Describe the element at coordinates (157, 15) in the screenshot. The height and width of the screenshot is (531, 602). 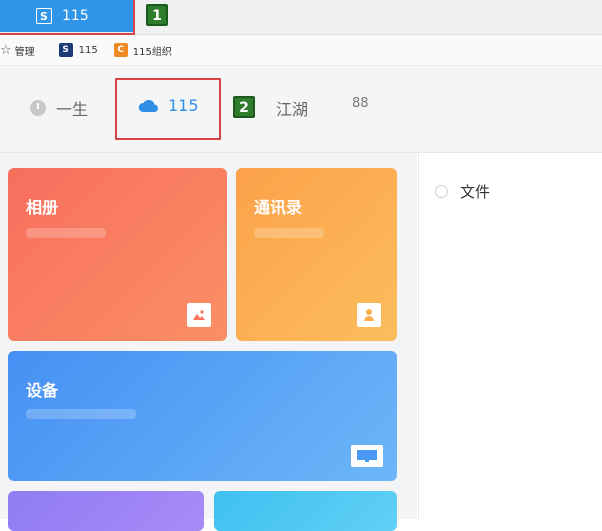
I see `annotation-badge-1: 1` at that location.